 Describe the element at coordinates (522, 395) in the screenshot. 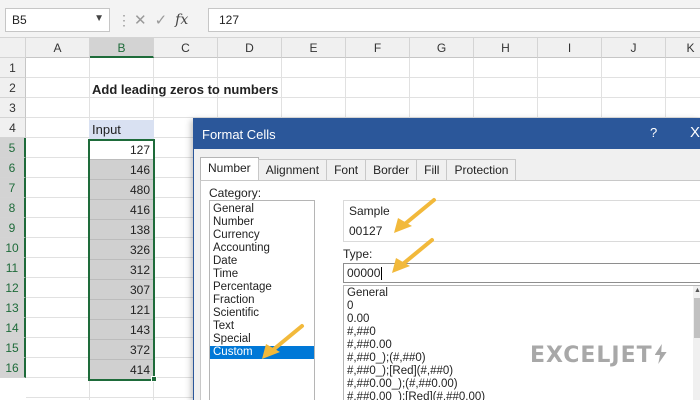

I see `format-code-item: #,##0.00_);[Red](#,##0.00)` at that location.